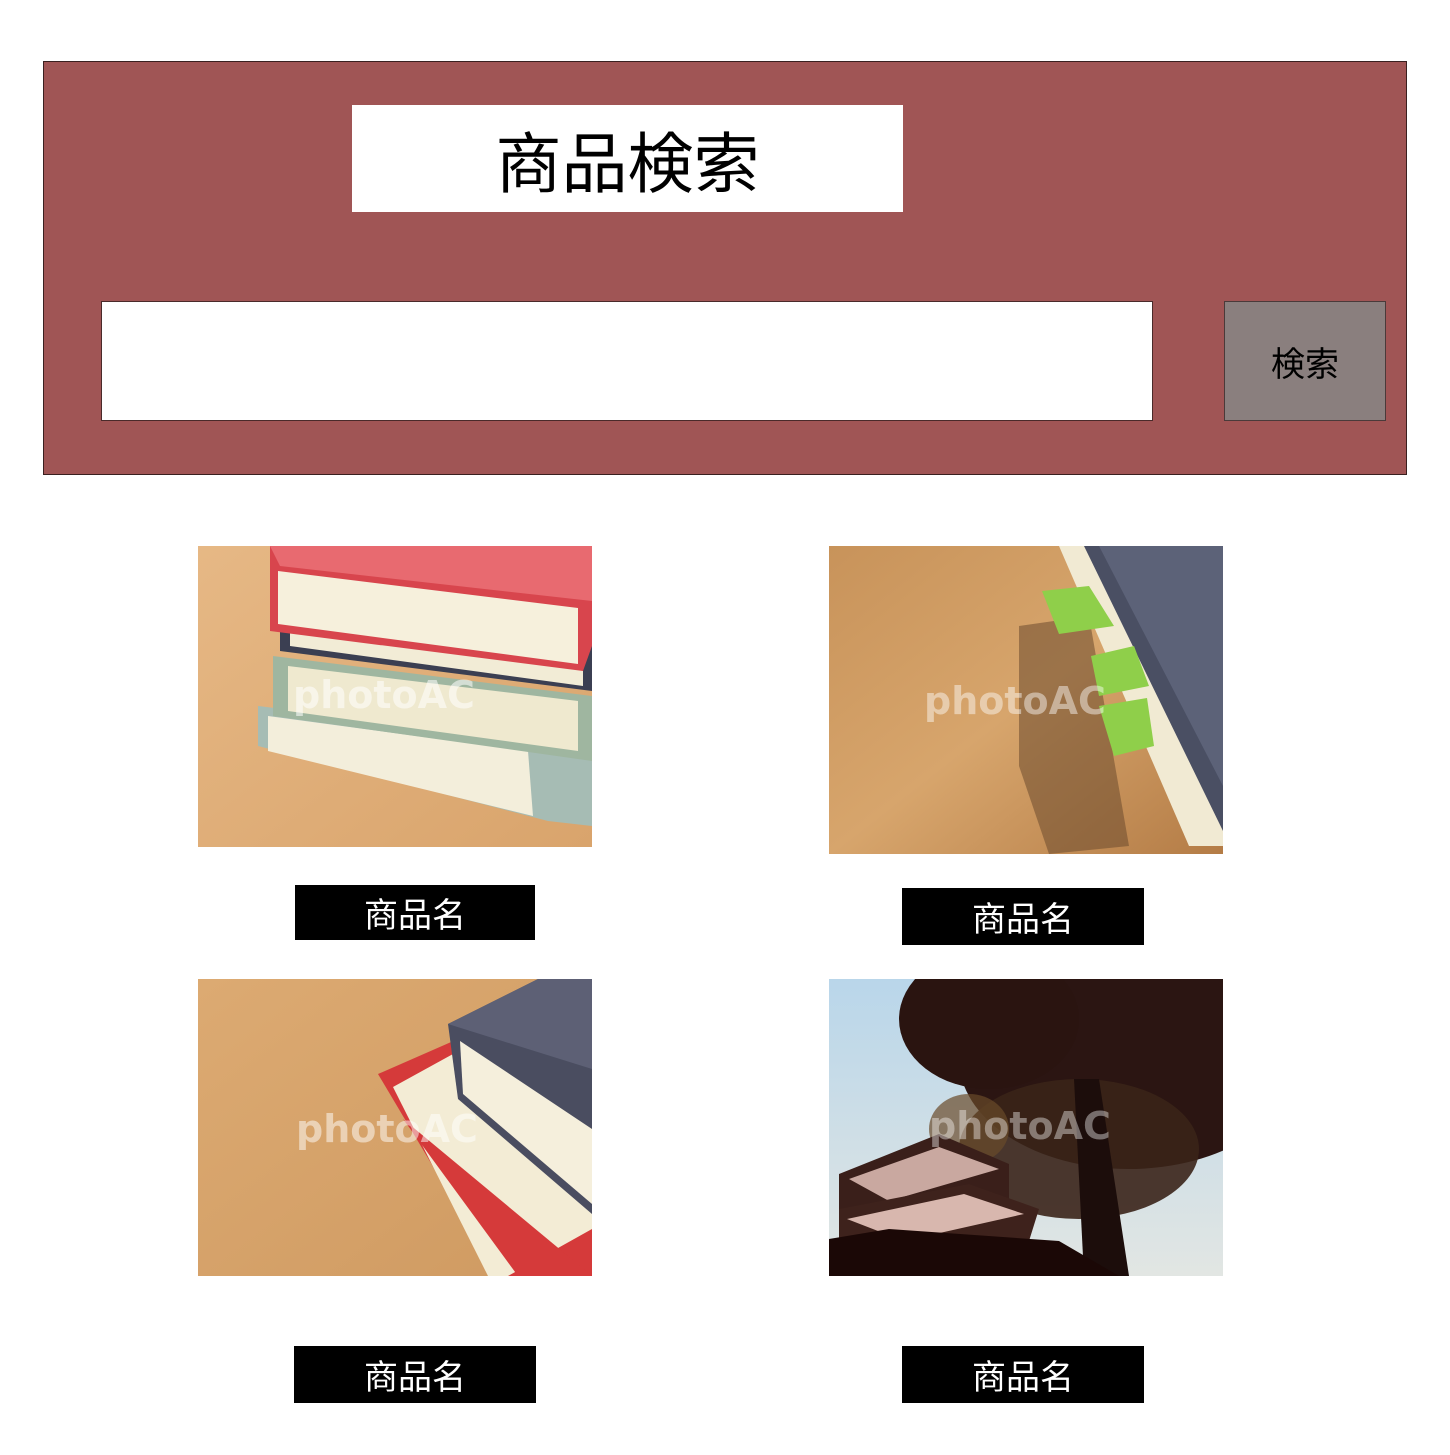 Image resolution: width=1450 pixels, height=1455 pixels. I want to click on product-name-1: 商品名, so click(415, 912).